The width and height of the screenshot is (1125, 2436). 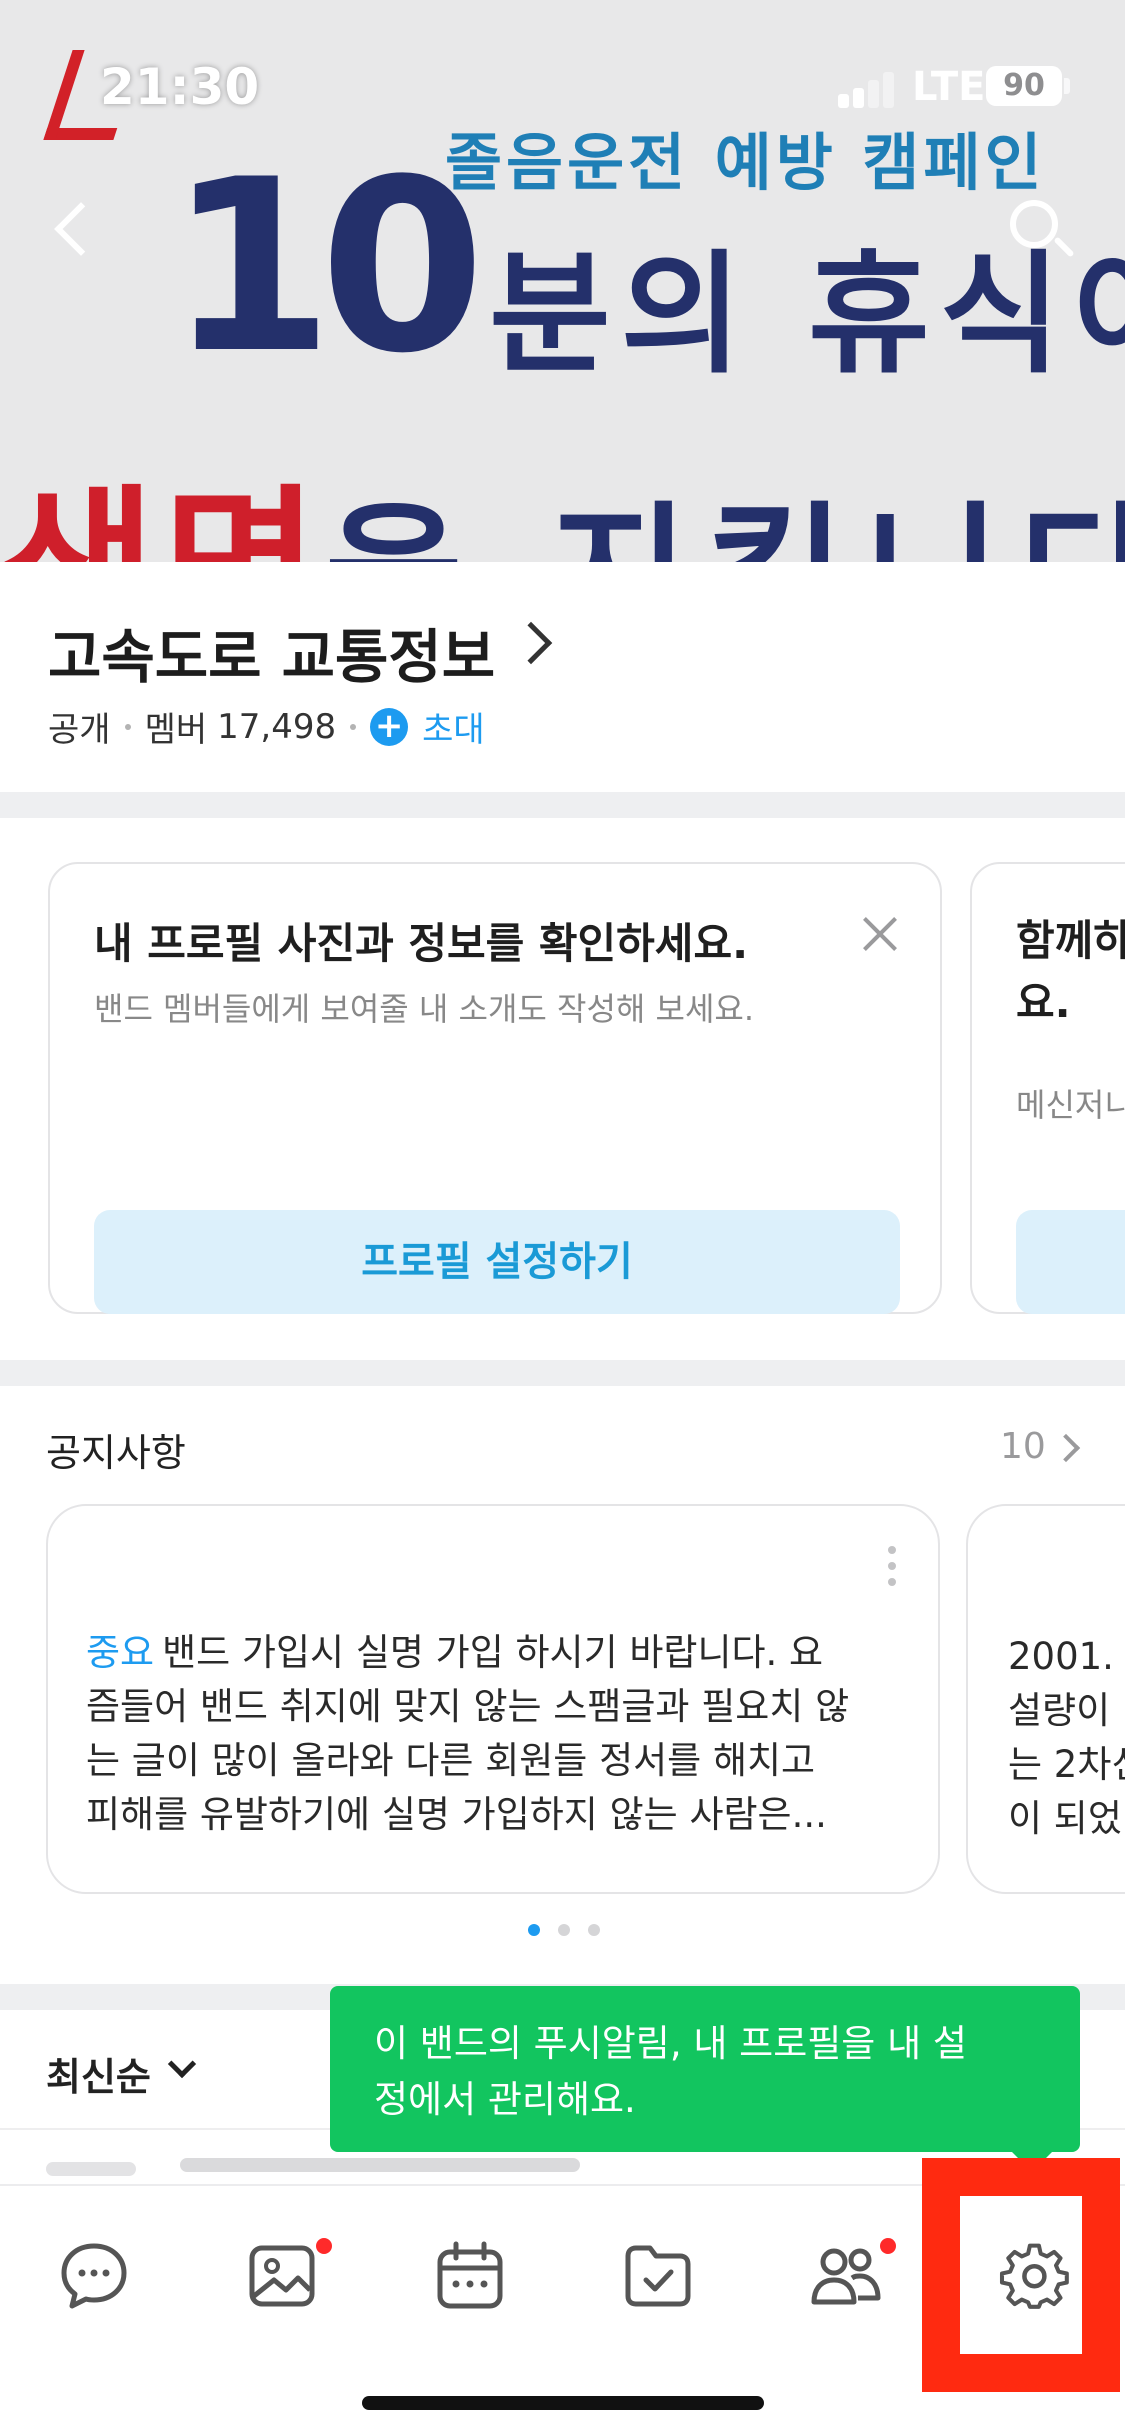 What do you see at coordinates (646, 274) in the screenshot?
I see `banner-headline: 10분의 휴식이` at bounding box center [646, 274].